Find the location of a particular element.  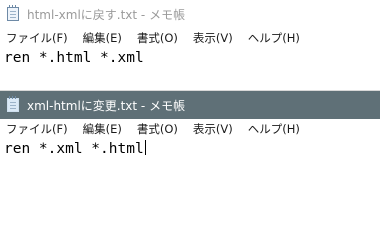

editor-text: ren *.xml *.html is located at coordinates (74, 149).